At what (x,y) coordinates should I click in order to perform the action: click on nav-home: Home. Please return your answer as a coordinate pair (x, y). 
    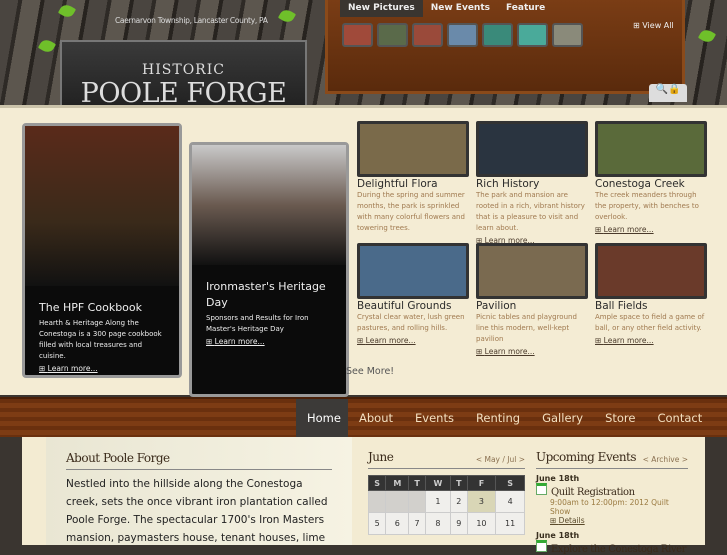
    Looking at the image, I should click on (322, 419).